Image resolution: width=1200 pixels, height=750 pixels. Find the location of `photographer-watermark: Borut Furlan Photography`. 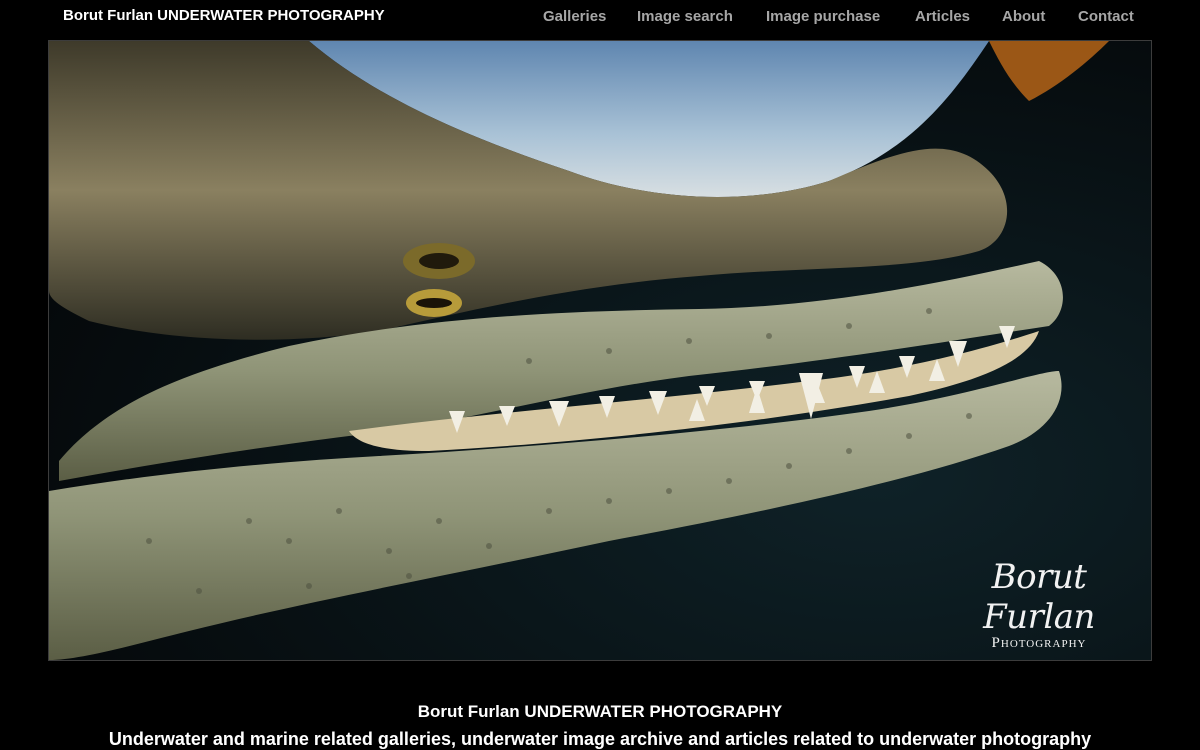

photographer-watermark: Borut Furlan Photography is located at coordinates (1039, 604).